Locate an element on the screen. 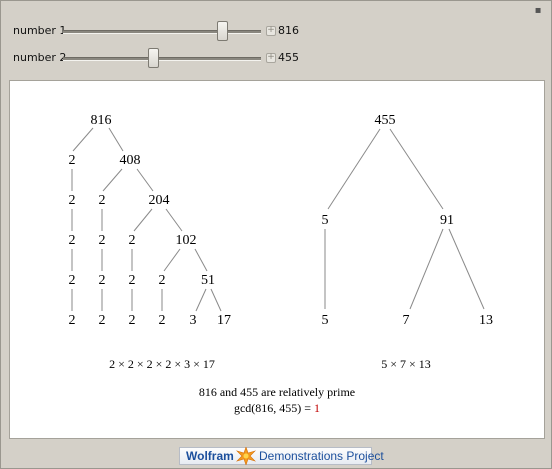  tree-node: 3 is located at coordinates (193, 320).